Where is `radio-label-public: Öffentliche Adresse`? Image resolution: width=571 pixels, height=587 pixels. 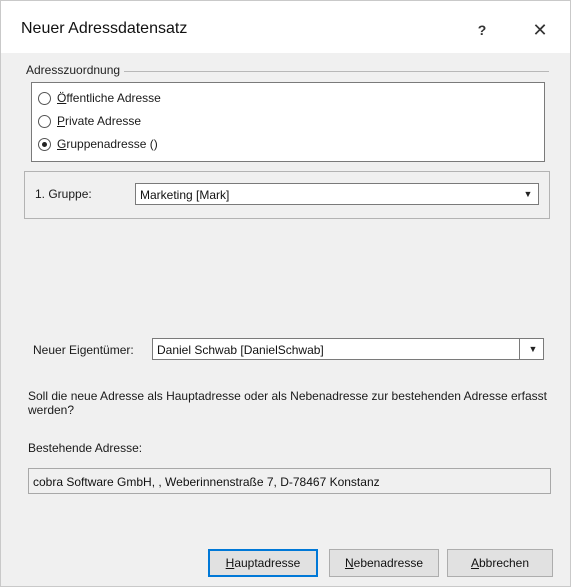 radio-label-public: Öffentliche Adresse is located at coordinates (109, 98).